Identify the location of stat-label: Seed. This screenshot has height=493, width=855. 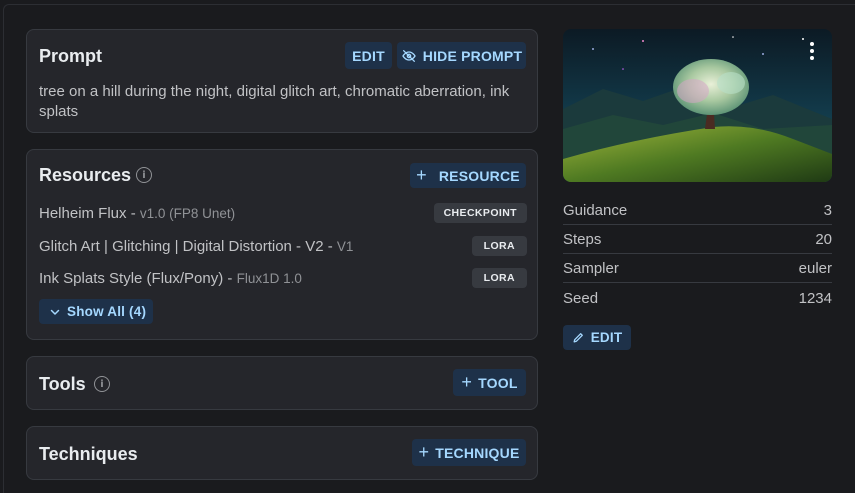
(581, 298).